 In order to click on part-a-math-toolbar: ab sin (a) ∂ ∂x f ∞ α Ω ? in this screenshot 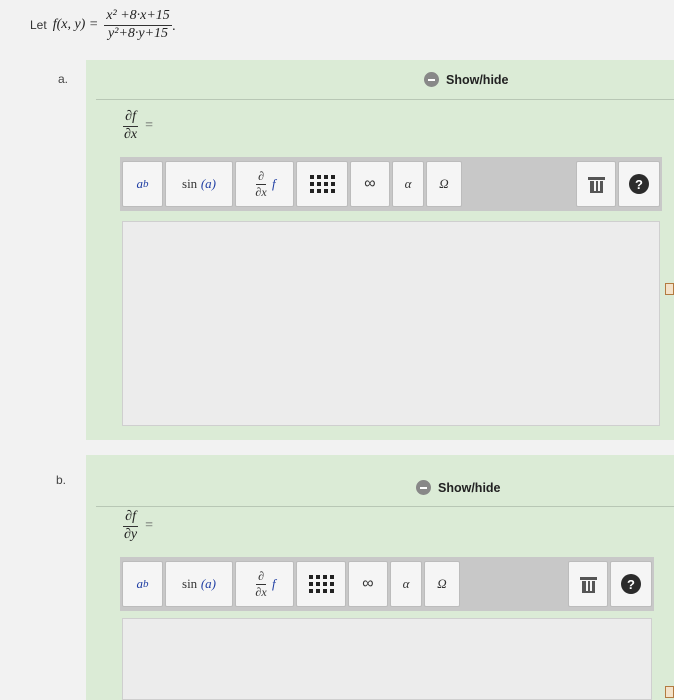, I will do `click(391, 184)`.